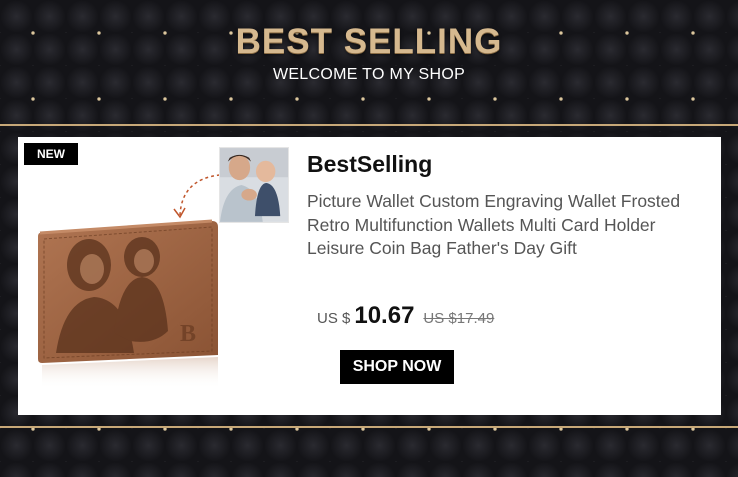 This screenshot has height=477, width=738. I want to click on wallet-product-image: B, so click(129, 303).